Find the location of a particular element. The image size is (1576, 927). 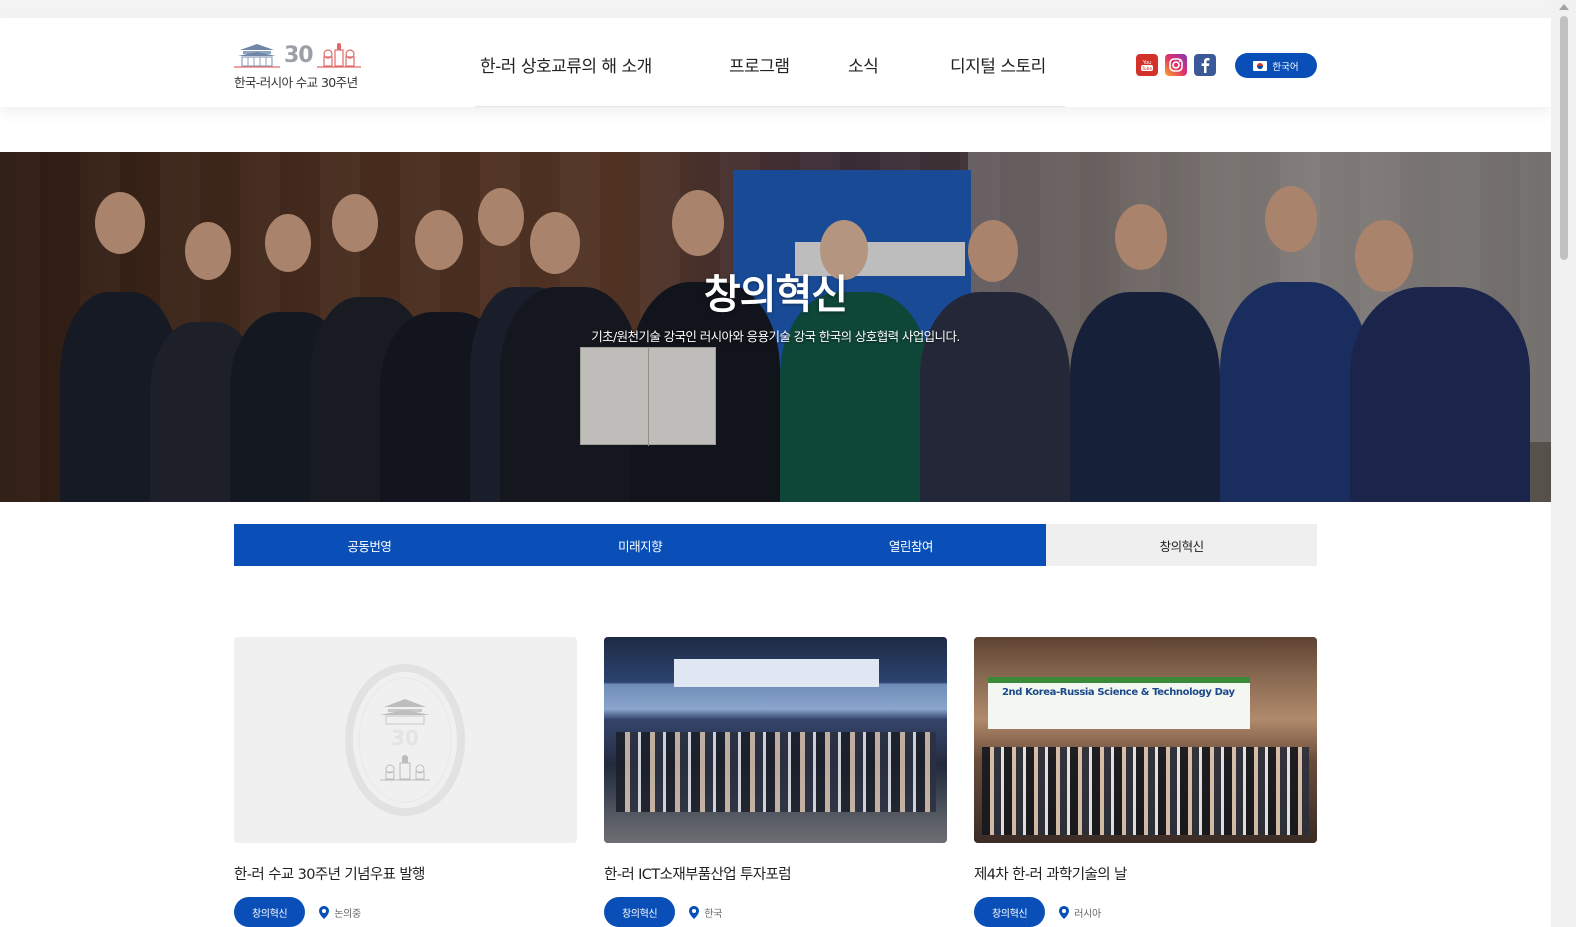

location-label: 한국 is located at coordinates (713, 914).